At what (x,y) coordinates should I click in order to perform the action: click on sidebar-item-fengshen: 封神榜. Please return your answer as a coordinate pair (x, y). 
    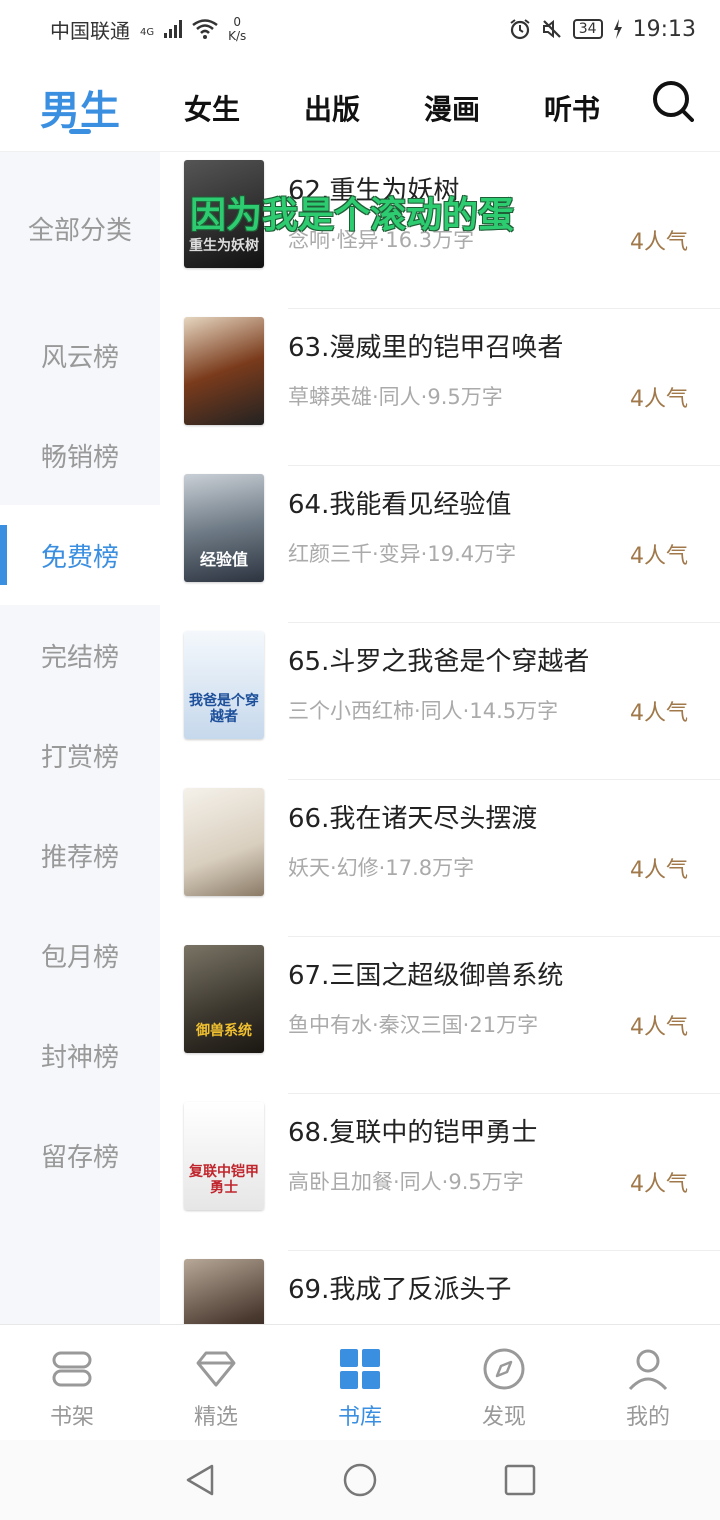
    Looking at the image, I should click on (80, 1055).